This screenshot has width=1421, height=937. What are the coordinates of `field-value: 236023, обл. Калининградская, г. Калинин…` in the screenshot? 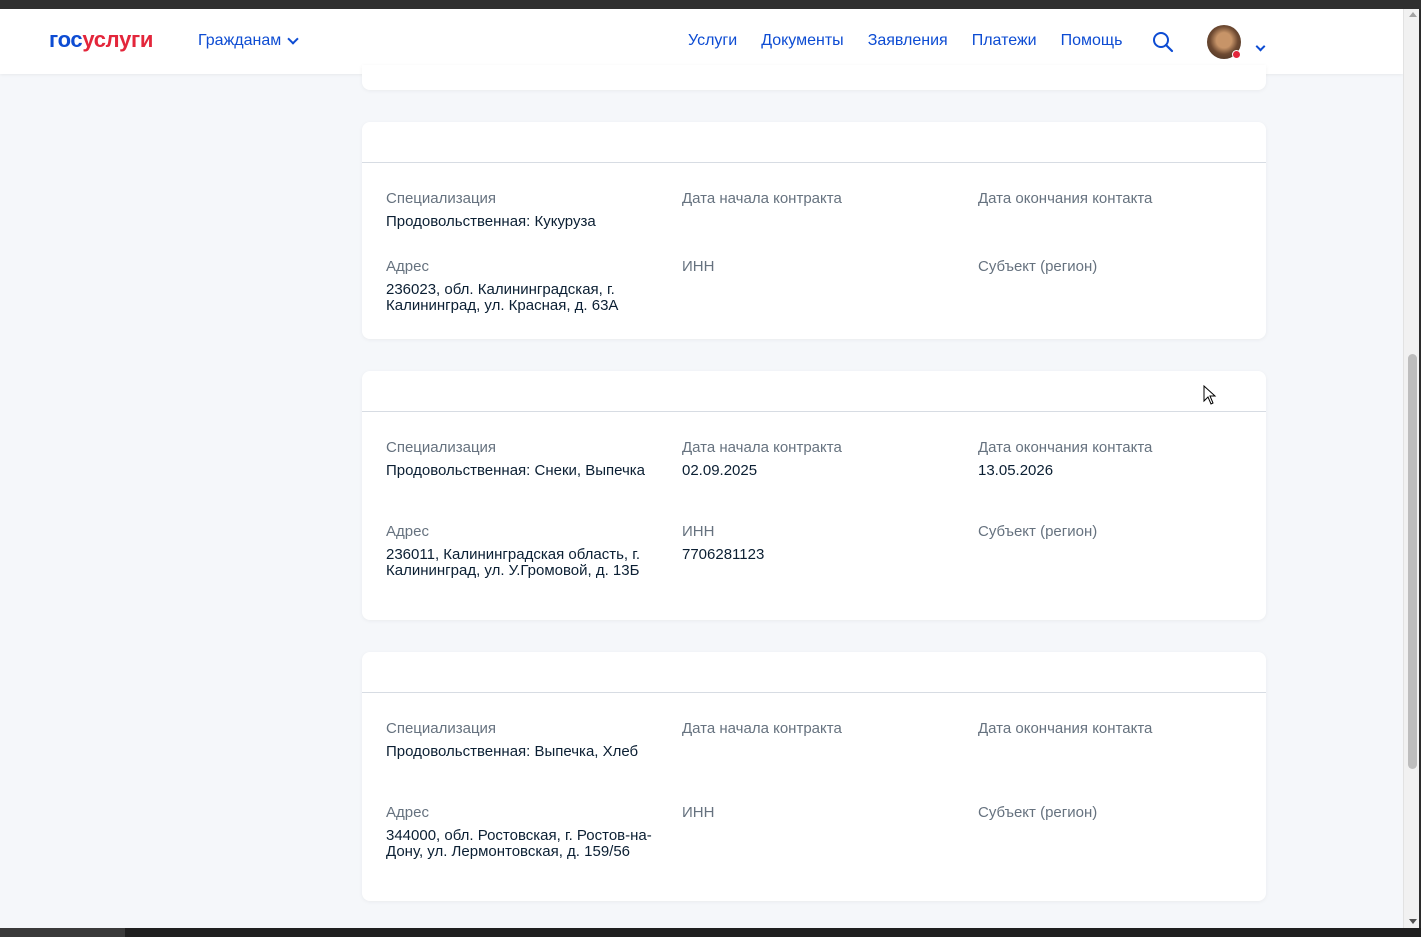 It's located at (502, 297).